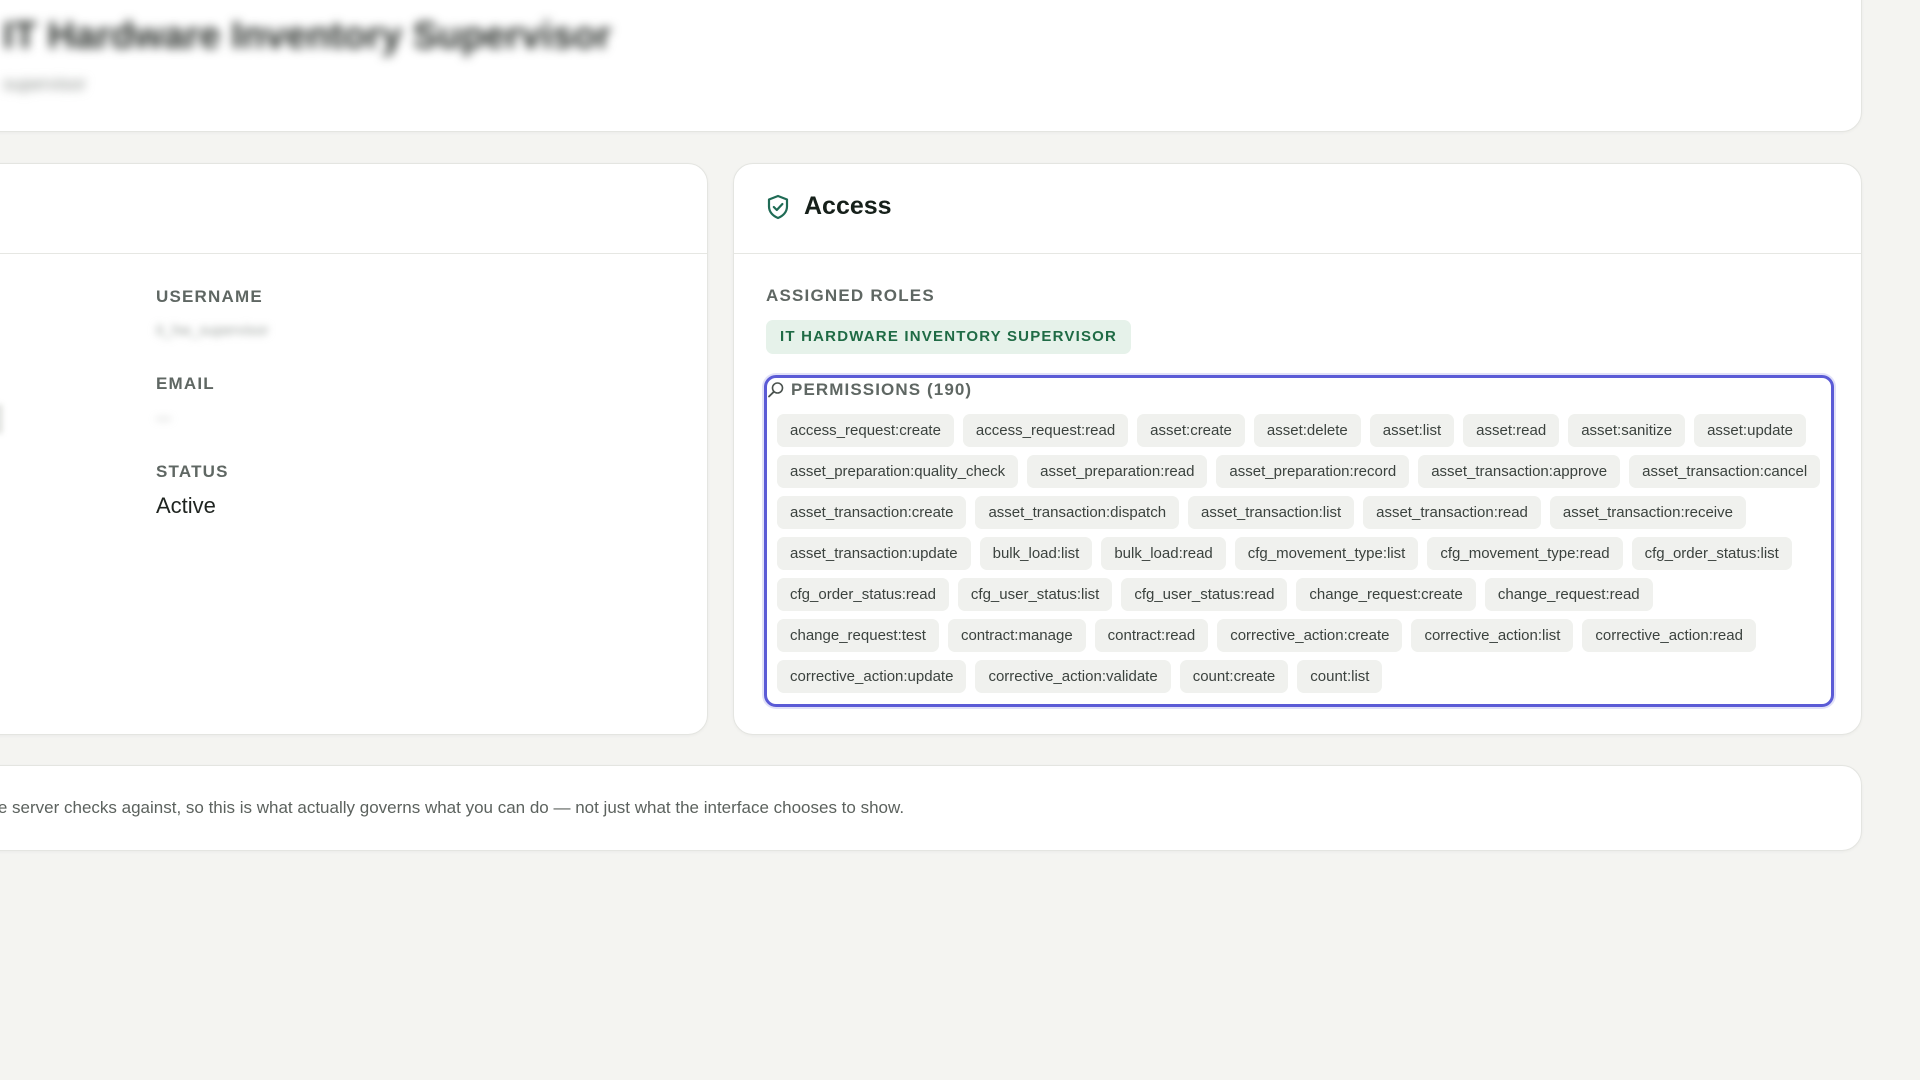 The height and width of the screenshot is (1080, 1920). What do you see at coordinates (1386, 594) in the screenshot?
I see `permission-chip: change_request:create` at bounding box center [1386, 594].